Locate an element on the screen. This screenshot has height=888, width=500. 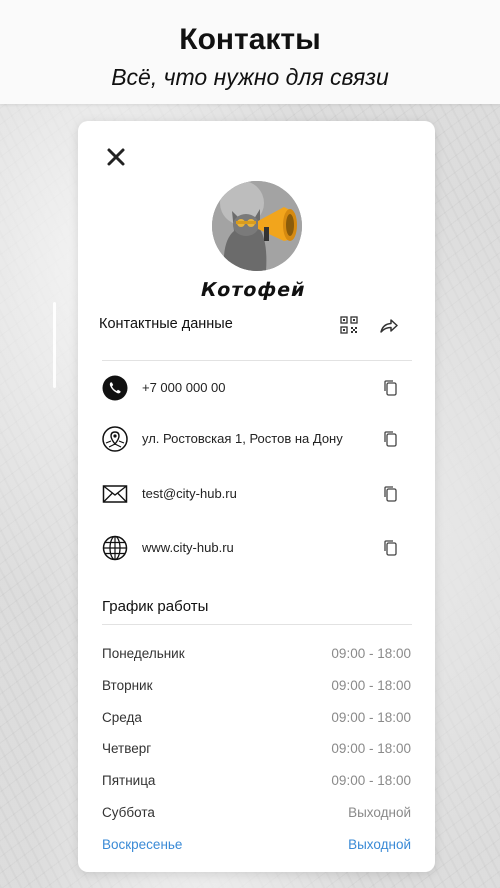
qr-code-button is located at coordinates (349, 325).